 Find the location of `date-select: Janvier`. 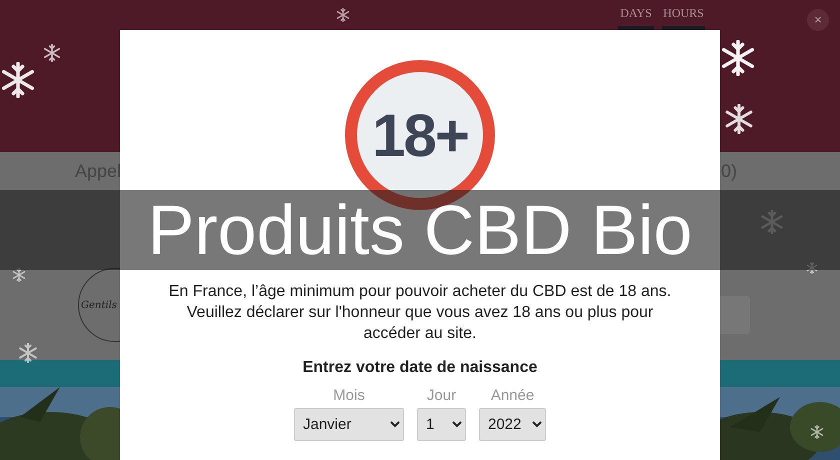

date-select: Janvier is located at coordinates (349, 424).